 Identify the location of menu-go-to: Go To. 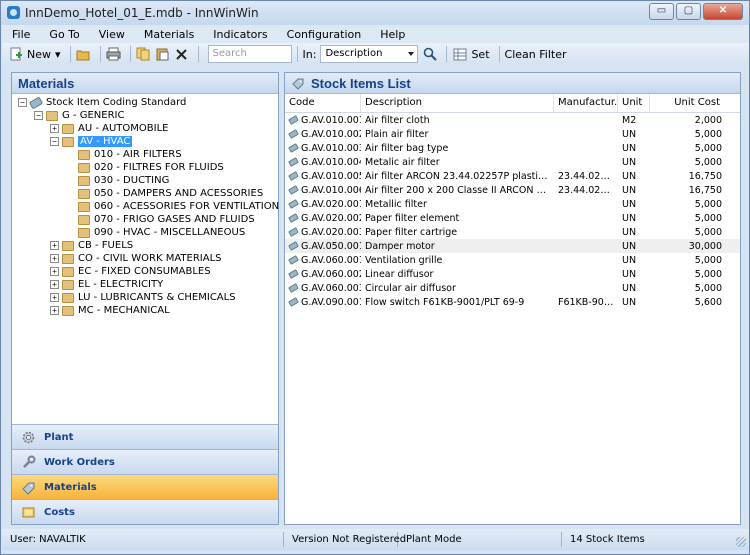
(64, 34).